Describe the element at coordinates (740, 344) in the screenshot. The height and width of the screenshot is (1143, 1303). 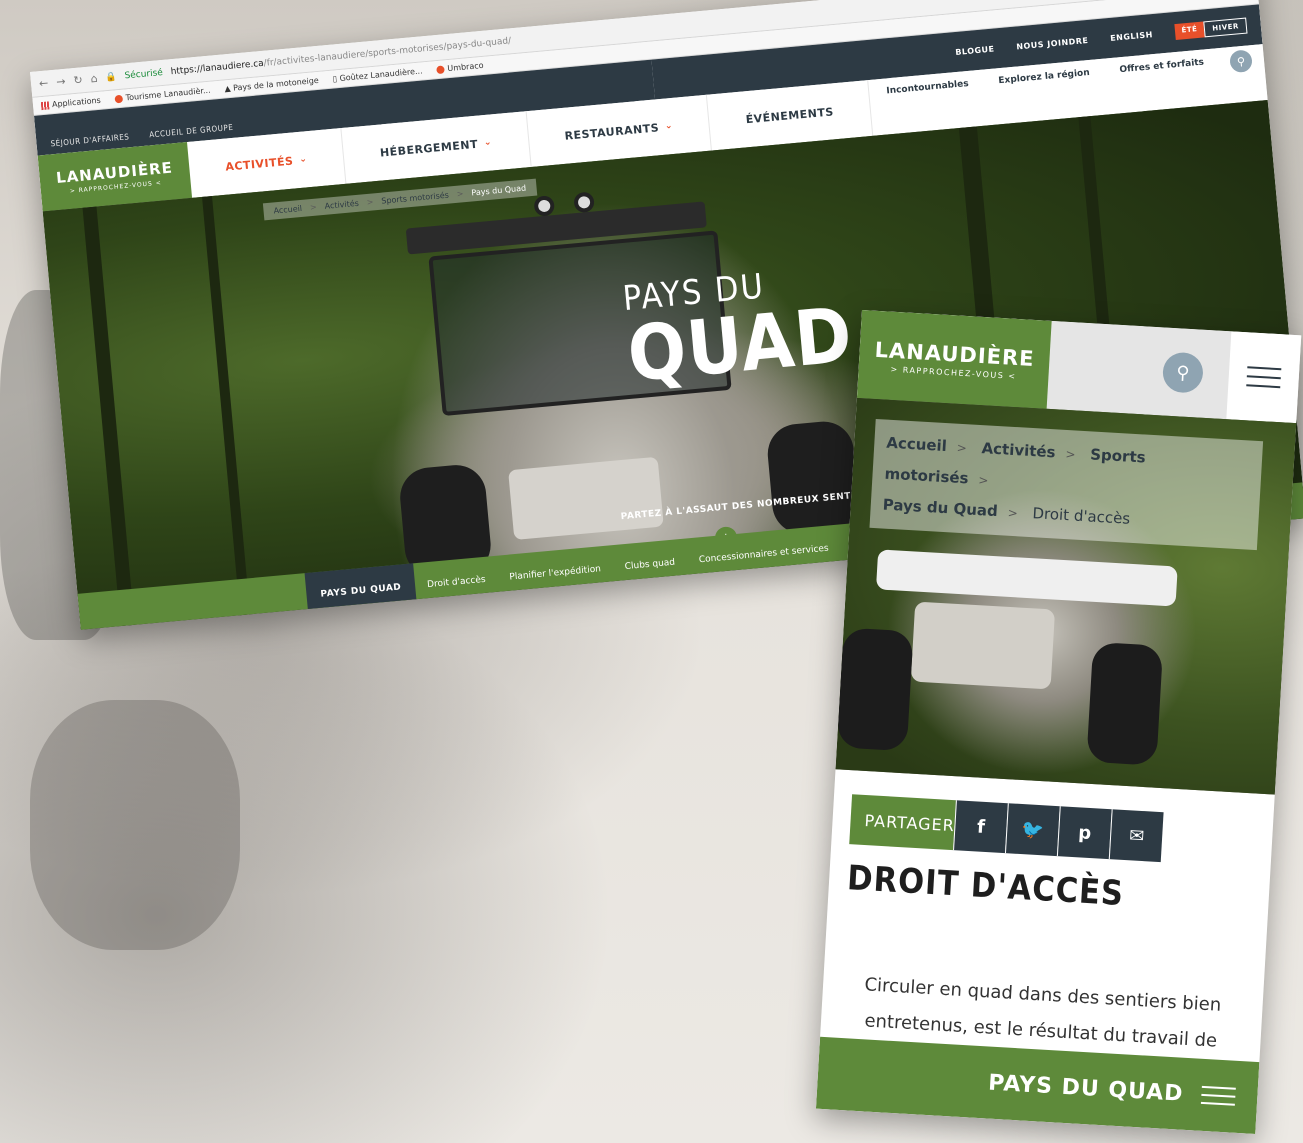
I see `hero-title-big: QUAD` at that location.